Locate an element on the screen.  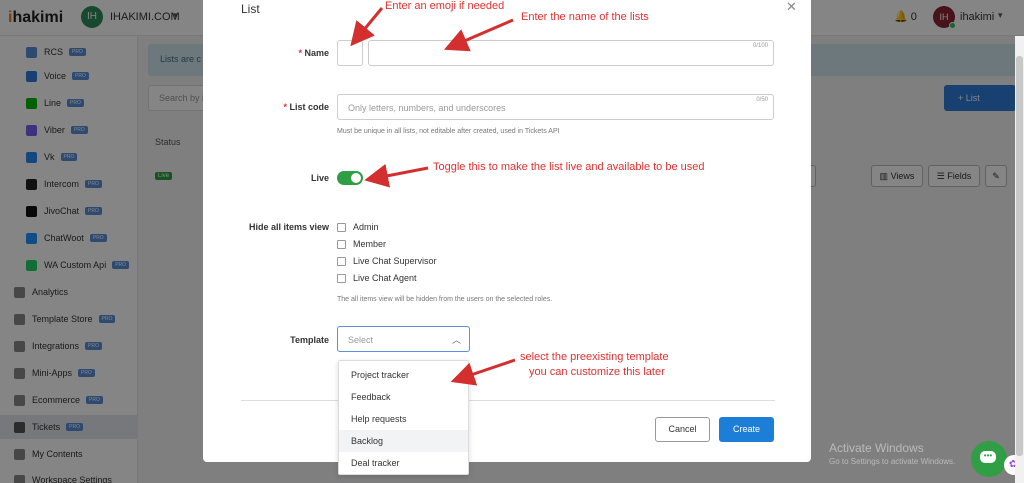
scrollbar is located at coordinates (1019, 259).